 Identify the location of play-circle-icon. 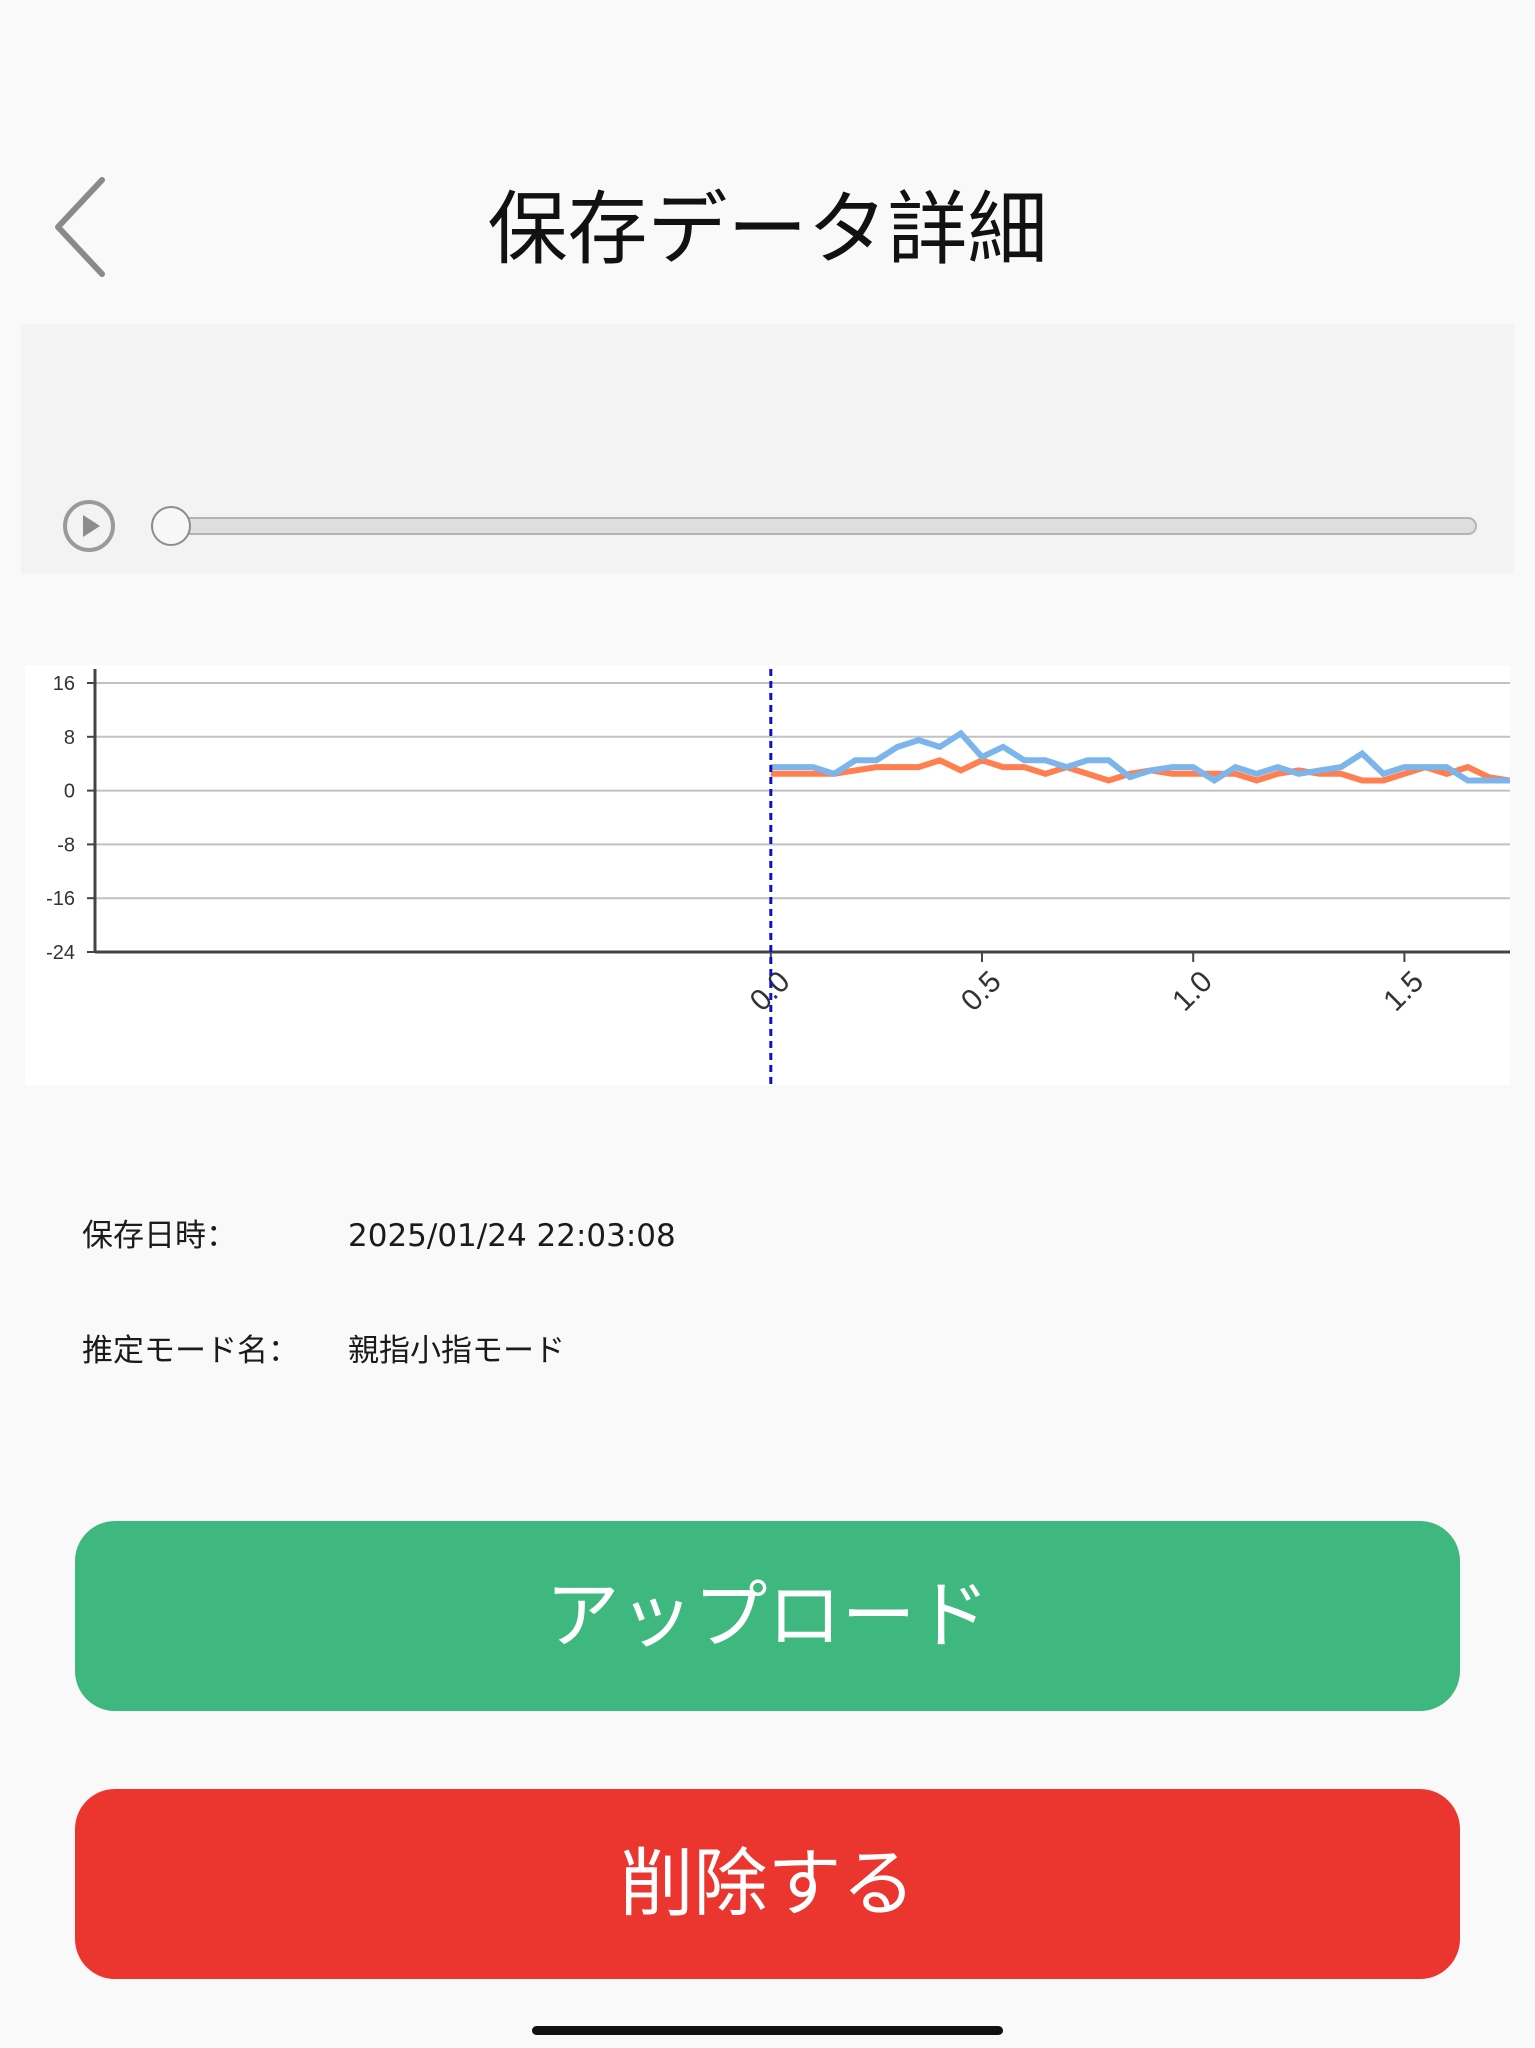
(89, 526).